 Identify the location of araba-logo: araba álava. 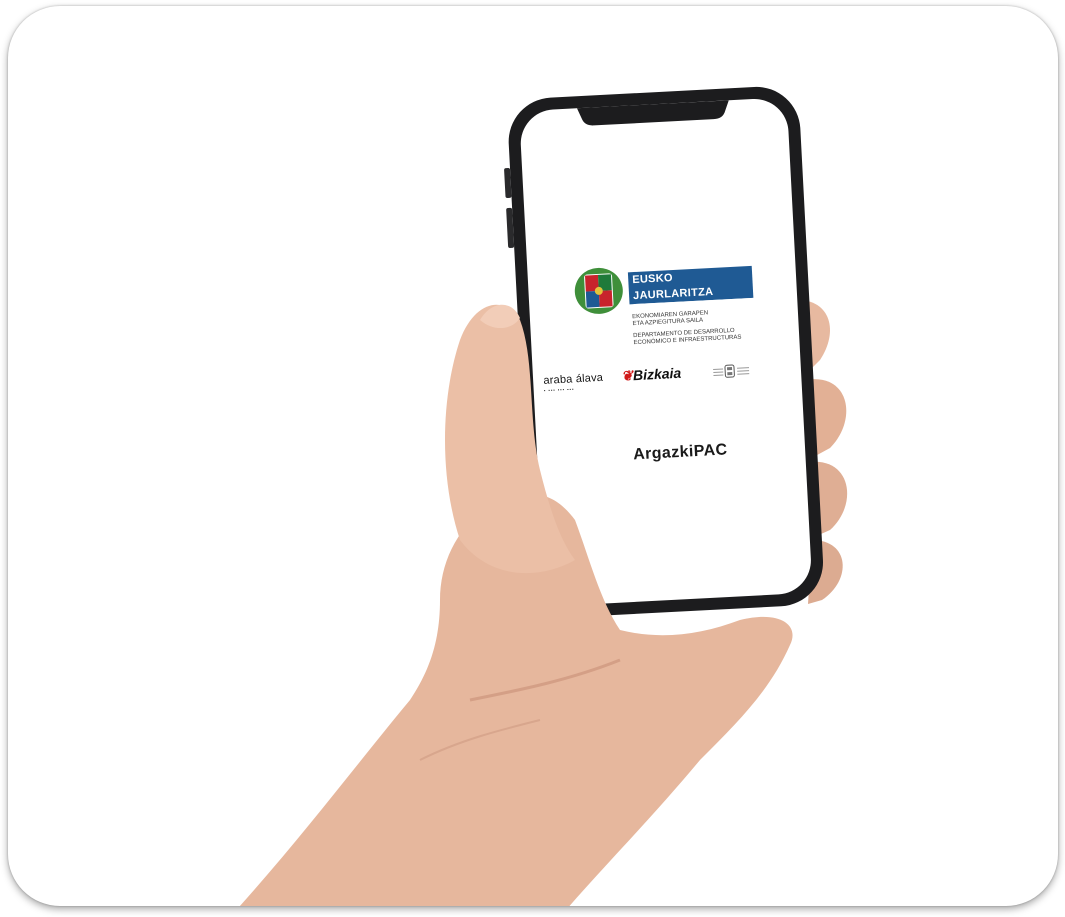
(573, 379).